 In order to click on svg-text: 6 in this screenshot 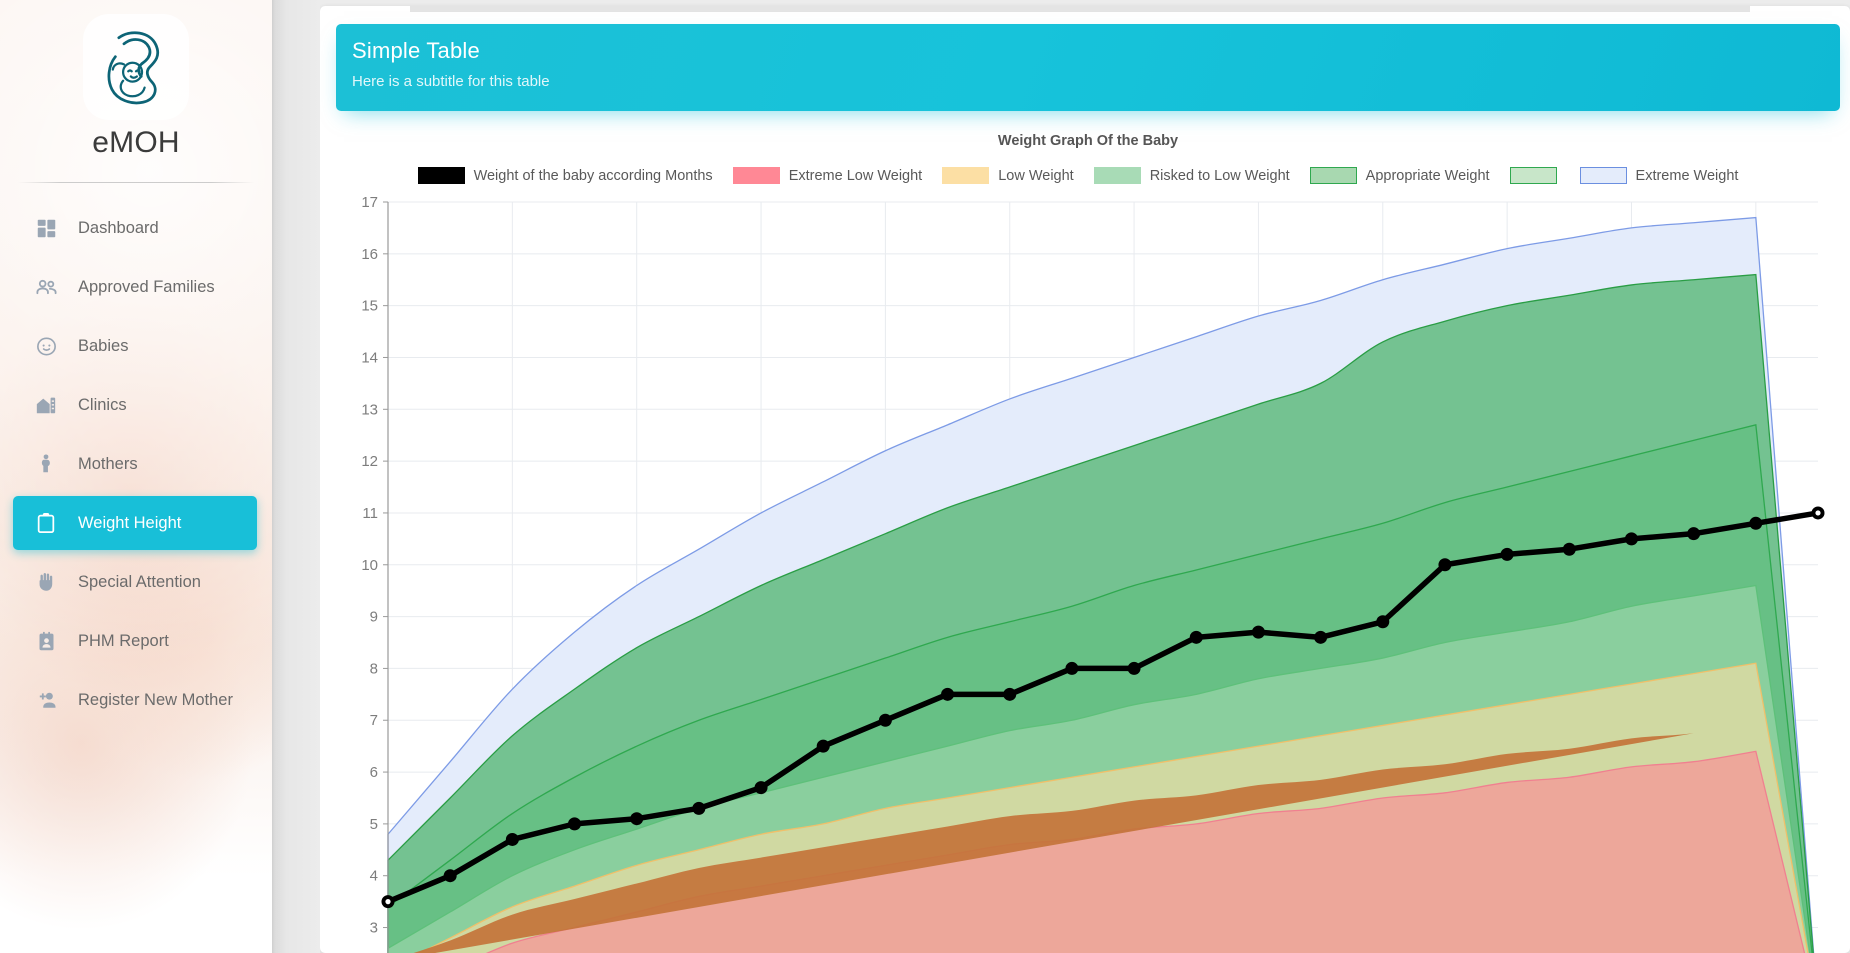, I will do `click(374, 772)`.